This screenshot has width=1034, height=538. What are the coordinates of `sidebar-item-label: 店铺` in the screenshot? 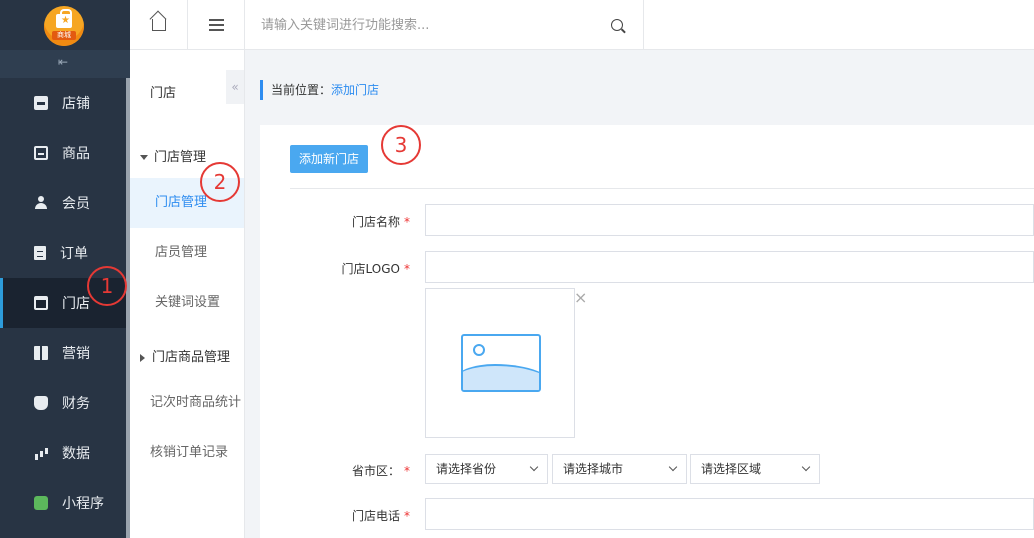 It's located at (76, 104).